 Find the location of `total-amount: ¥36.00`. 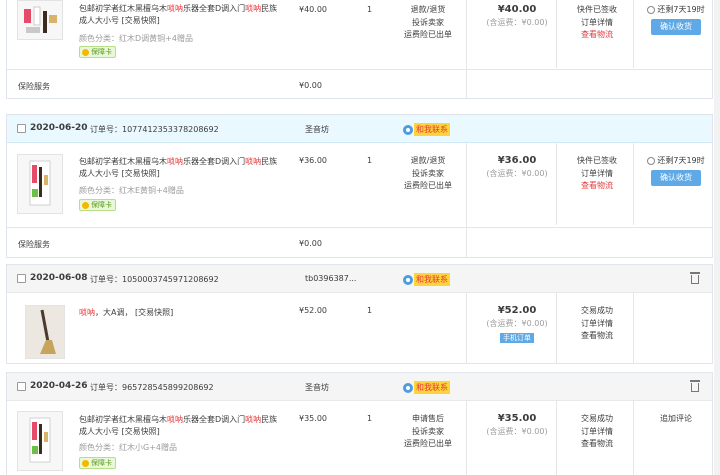

total-amount: ¥36.00 is located at coordinates (517, 160).